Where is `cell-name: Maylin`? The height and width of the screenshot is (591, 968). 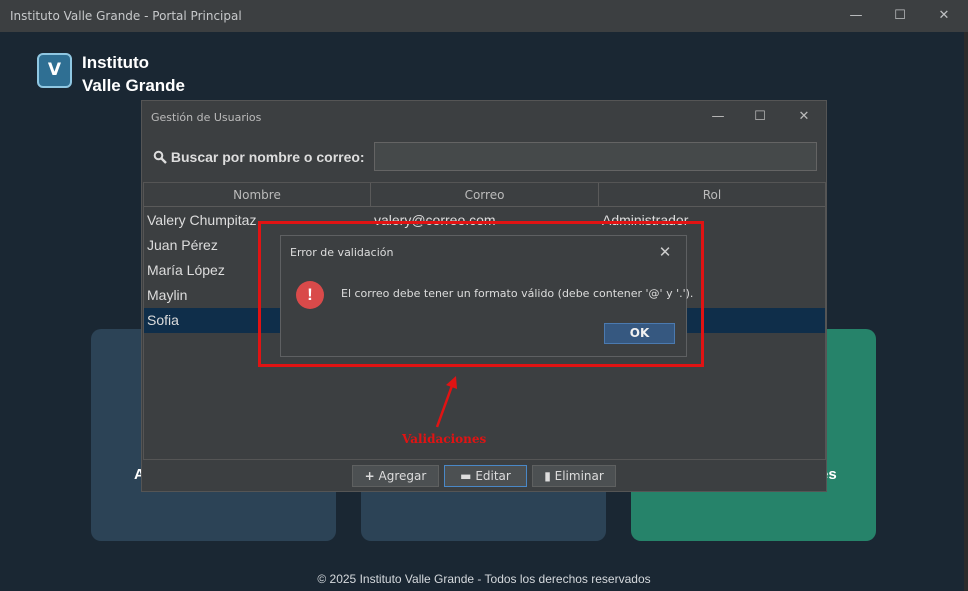
cell-name: Maylin is located at coordinates (167, 295).